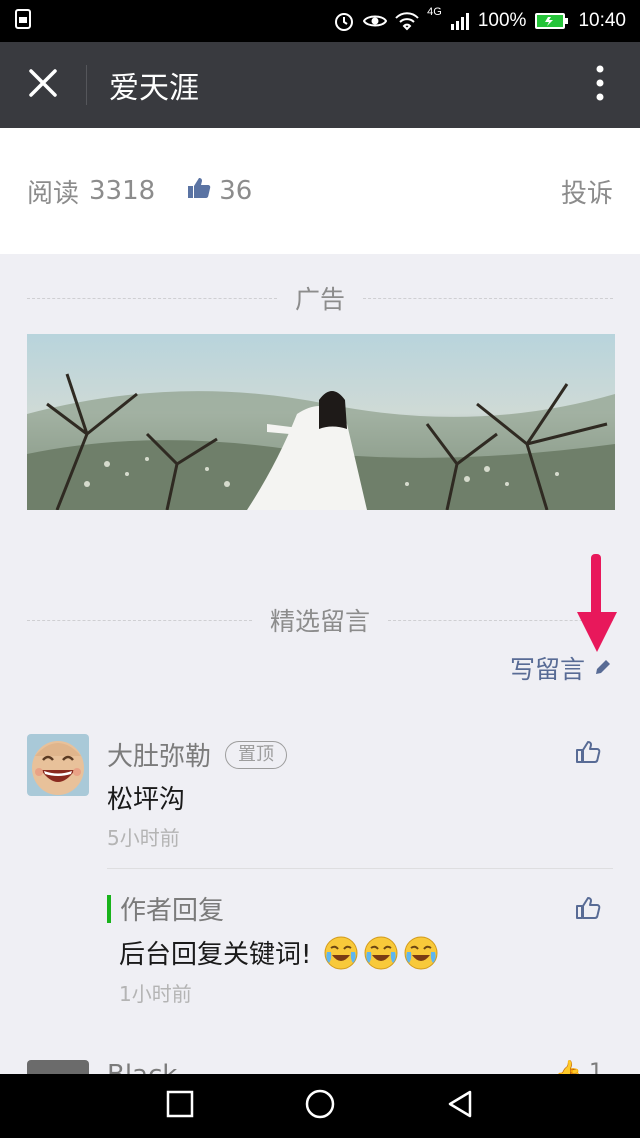 This screenshot has width=640, height=1138. I want to click on read-label: 阅读, so click(53, 193).